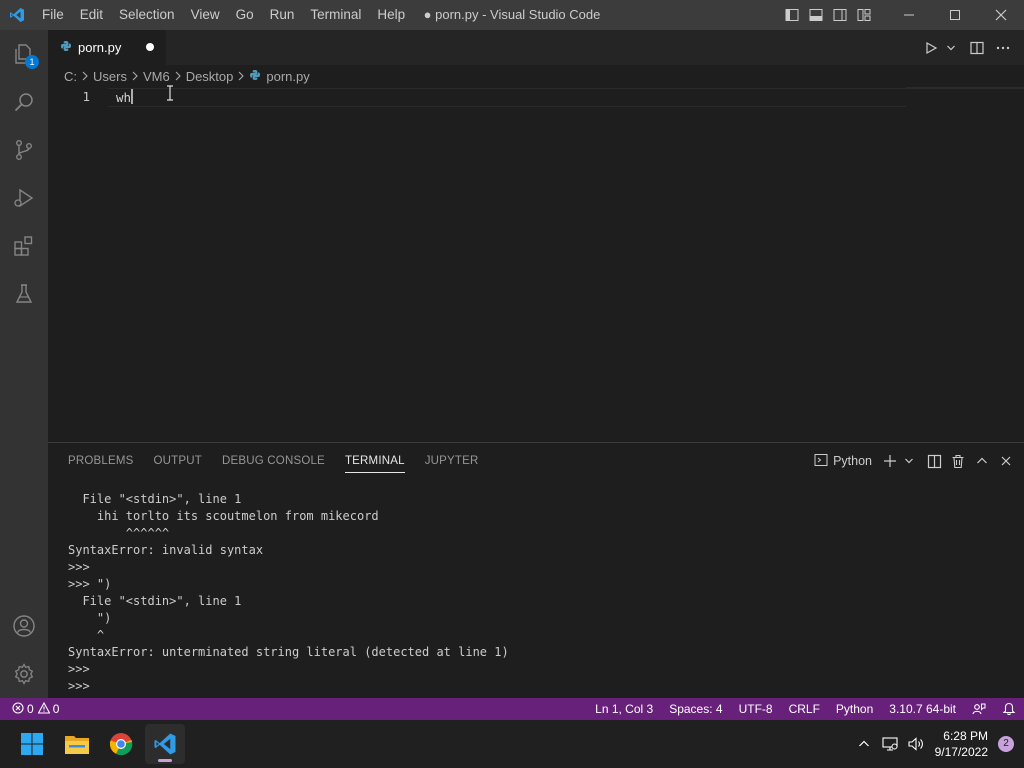 The image size is (1024, 768). I want to click on menu-run: Run, so click(282, 15).